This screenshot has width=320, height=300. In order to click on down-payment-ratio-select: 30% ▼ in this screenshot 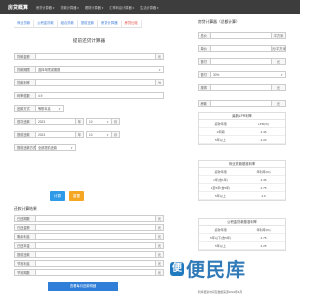, I will do `click(248, 74)`.